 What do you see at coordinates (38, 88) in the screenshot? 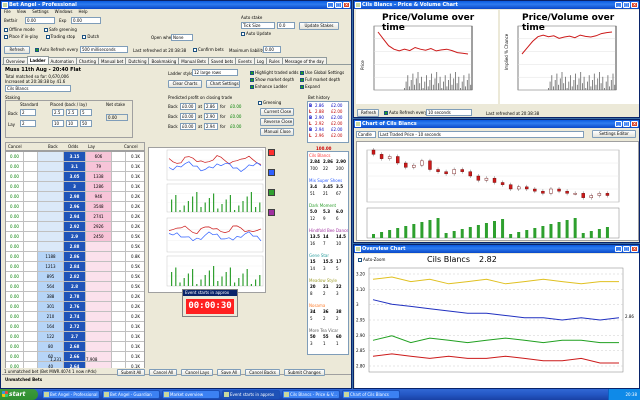
I see `runner-select: Cils Blancs` at bounding box center [38, 88].